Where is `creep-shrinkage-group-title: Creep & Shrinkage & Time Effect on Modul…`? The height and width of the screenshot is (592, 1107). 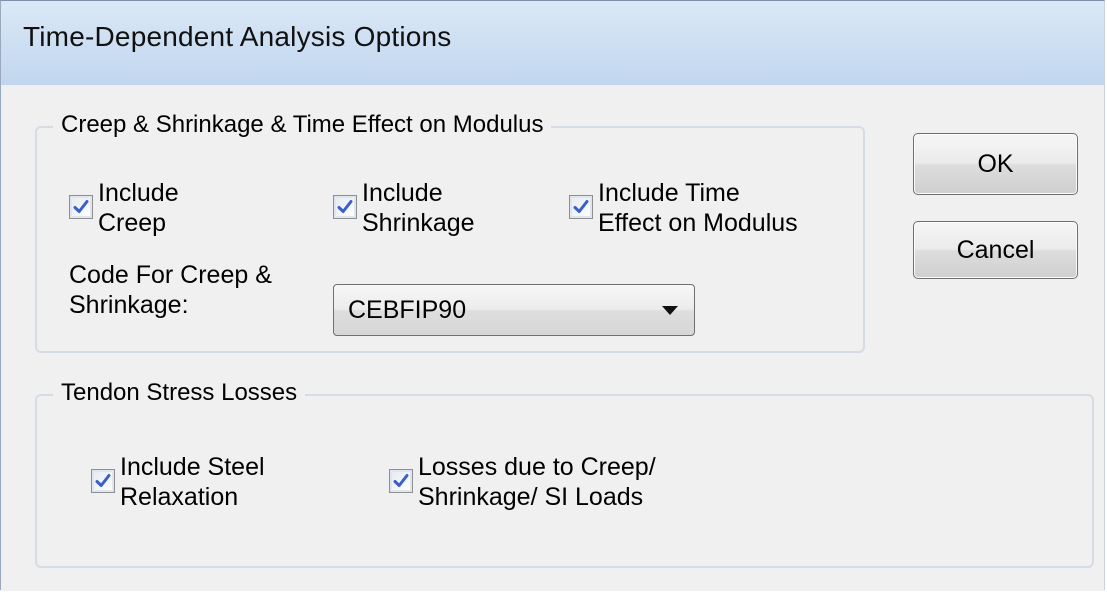 creep-shrinkage-group-title: Creep & Shrinkage & Time Effect on Modul… is located at coordinates (302, 125).